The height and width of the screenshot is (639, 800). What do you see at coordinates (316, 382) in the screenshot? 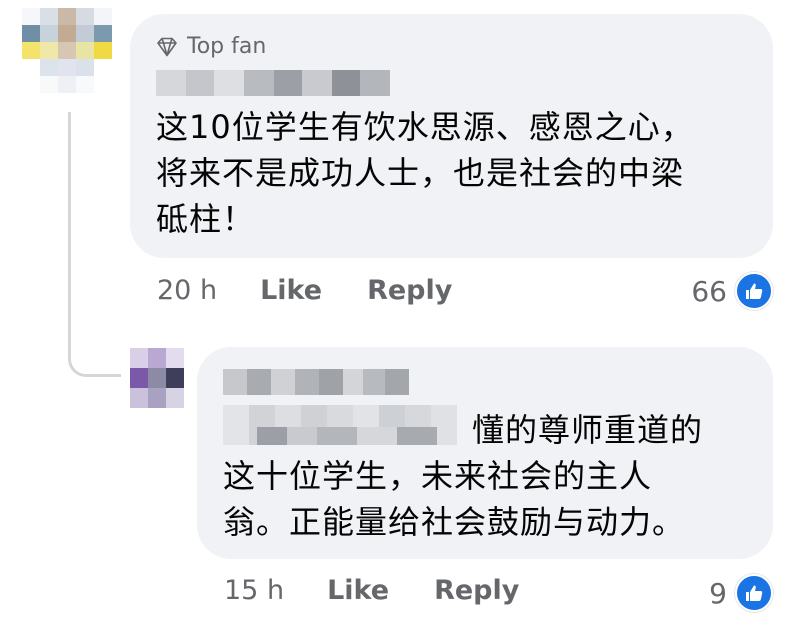
I see `replier-name-blurred` at bounding box center [316, 382].